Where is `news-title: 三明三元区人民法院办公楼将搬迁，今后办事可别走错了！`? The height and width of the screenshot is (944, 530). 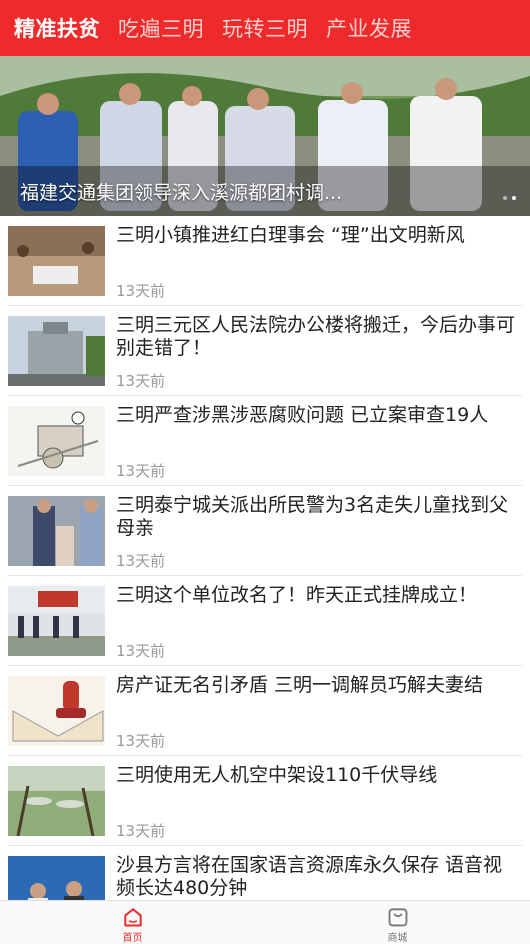 news-title: 三明三元区人民法院办公楼将搬迁，今后办事可别走错了！ is located at coordinates (316, 336).